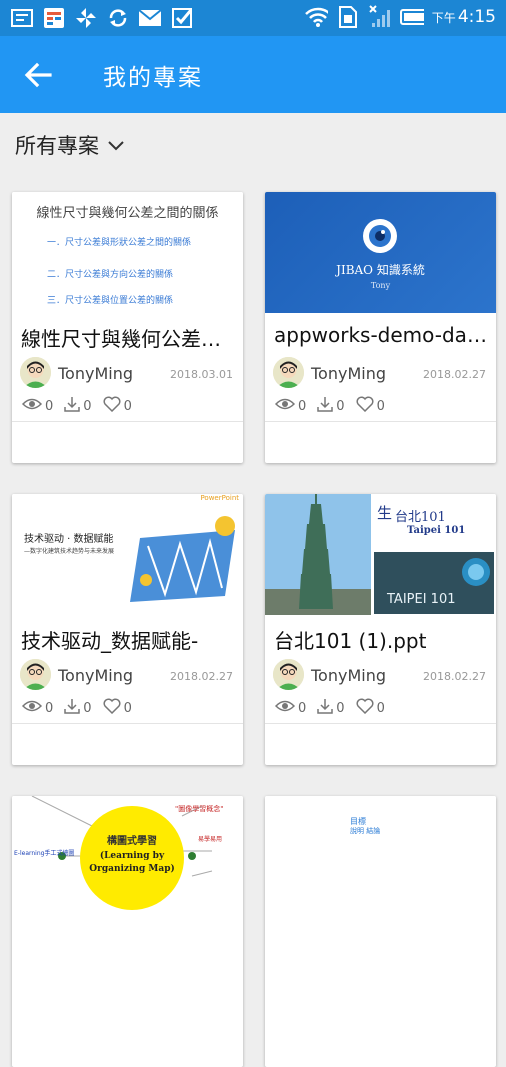  I want to click on thumbnail-line: 二．尺寸公差與方向公差的關係, so click(110, 275).